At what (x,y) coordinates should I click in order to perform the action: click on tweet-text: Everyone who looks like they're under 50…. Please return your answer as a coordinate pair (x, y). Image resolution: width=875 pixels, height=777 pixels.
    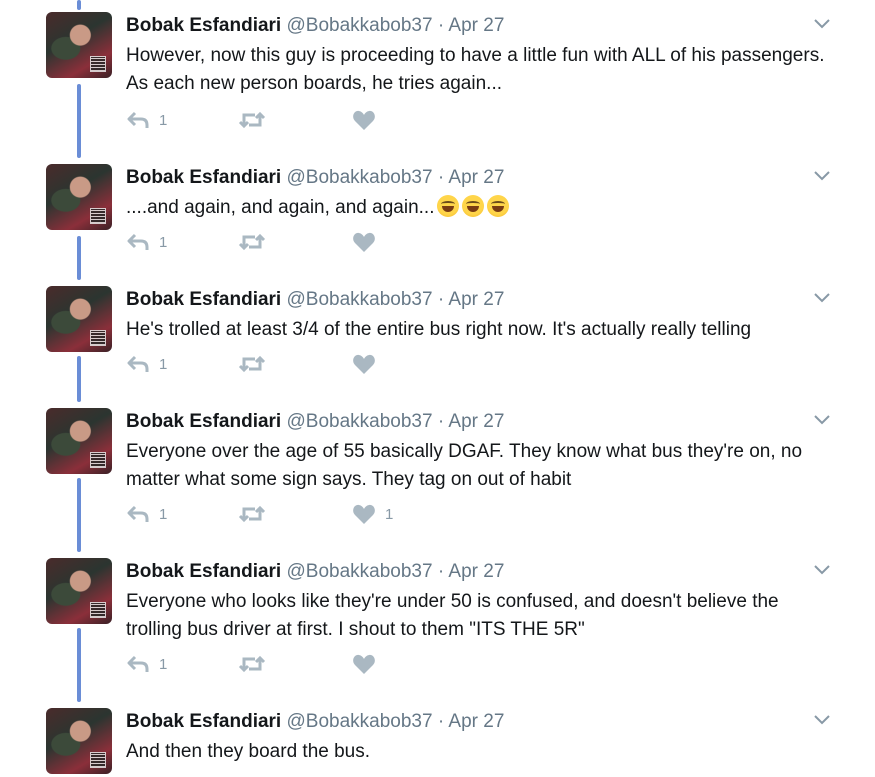
    Looking at the image, I should click on (452, 615).